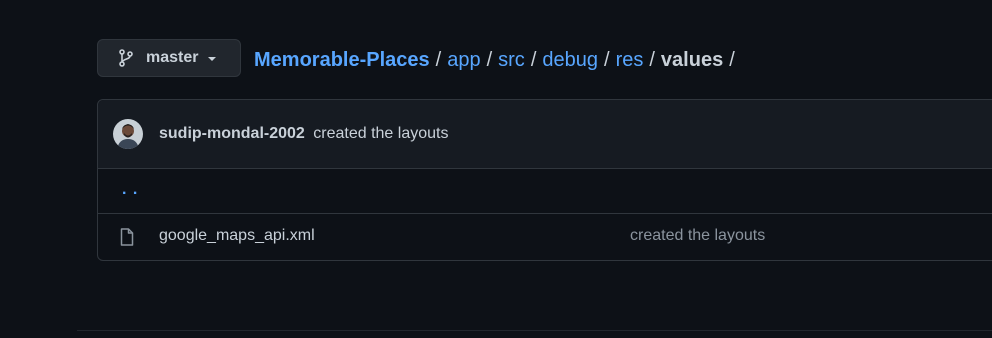 The image size is (992, 338). Describe the element at coordinates (130, 190) in the screenshot. I see `parent-directory-link: . .` at that location.